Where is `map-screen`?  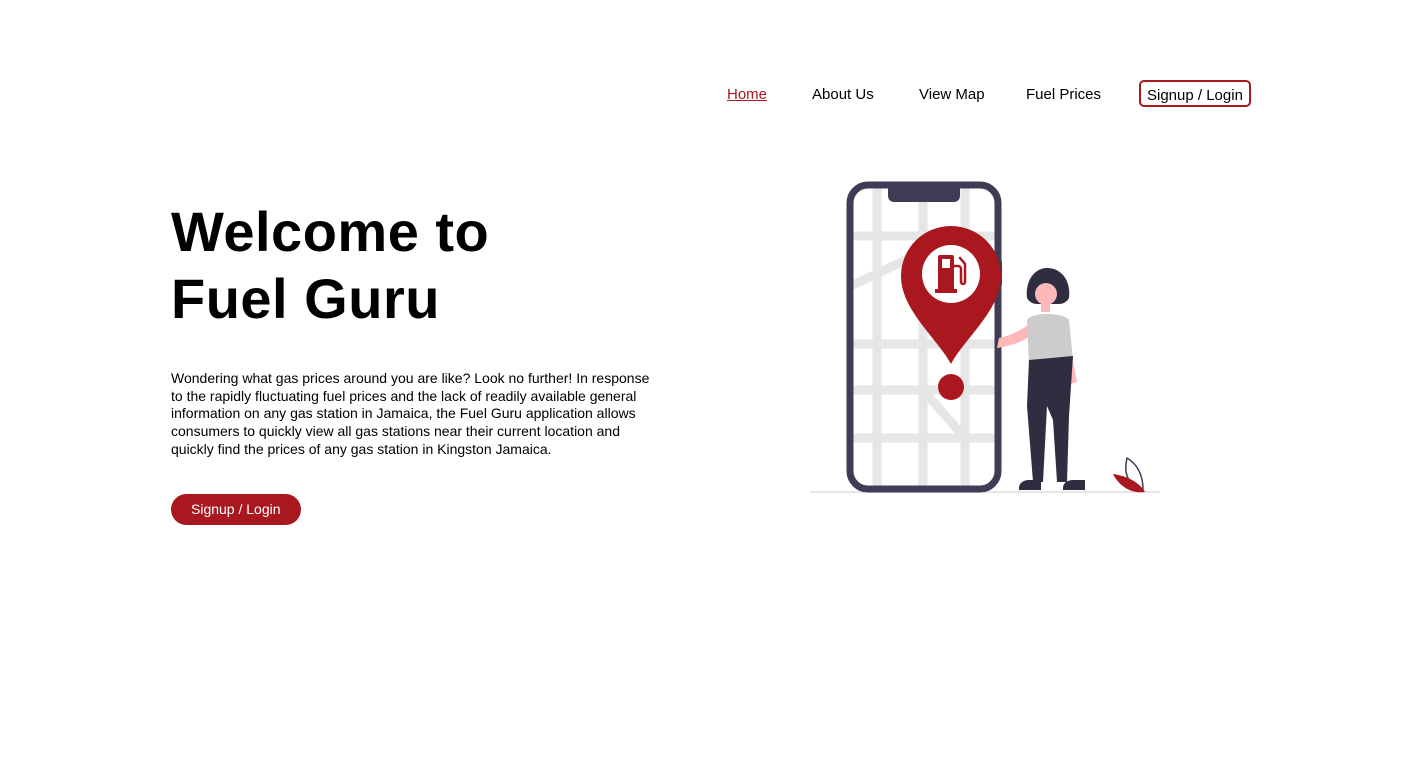
map-screen is located at coordinates (923, 337).